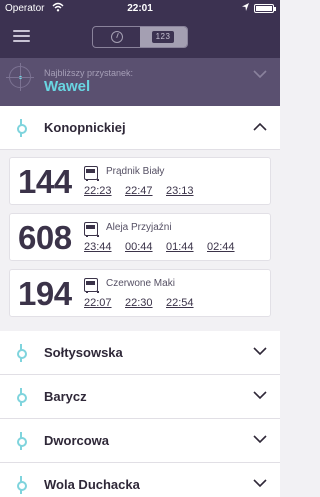 The width and height of the screenshot is (320, 497). What do you see at coordinates (140, 293) in the screenshot?
I see `departure-card: 194 Czerwone Maki 22:07 22:30 22:54` at bounding box center [140, 293].